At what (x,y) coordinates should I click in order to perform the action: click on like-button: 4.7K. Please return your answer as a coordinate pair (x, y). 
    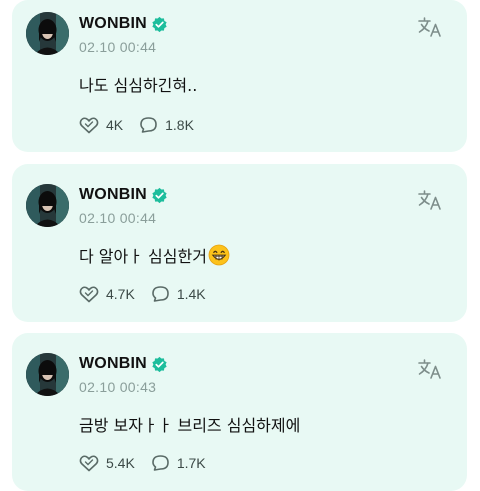
    Looking at the image, I should click on (107, 294).